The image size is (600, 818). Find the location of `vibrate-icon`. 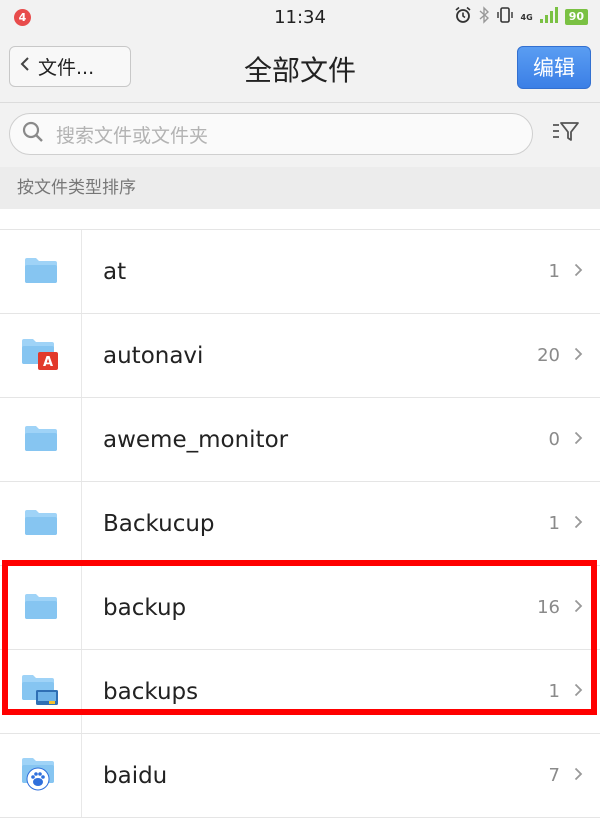

vibrate-icon is located at coordinates (505, 17).